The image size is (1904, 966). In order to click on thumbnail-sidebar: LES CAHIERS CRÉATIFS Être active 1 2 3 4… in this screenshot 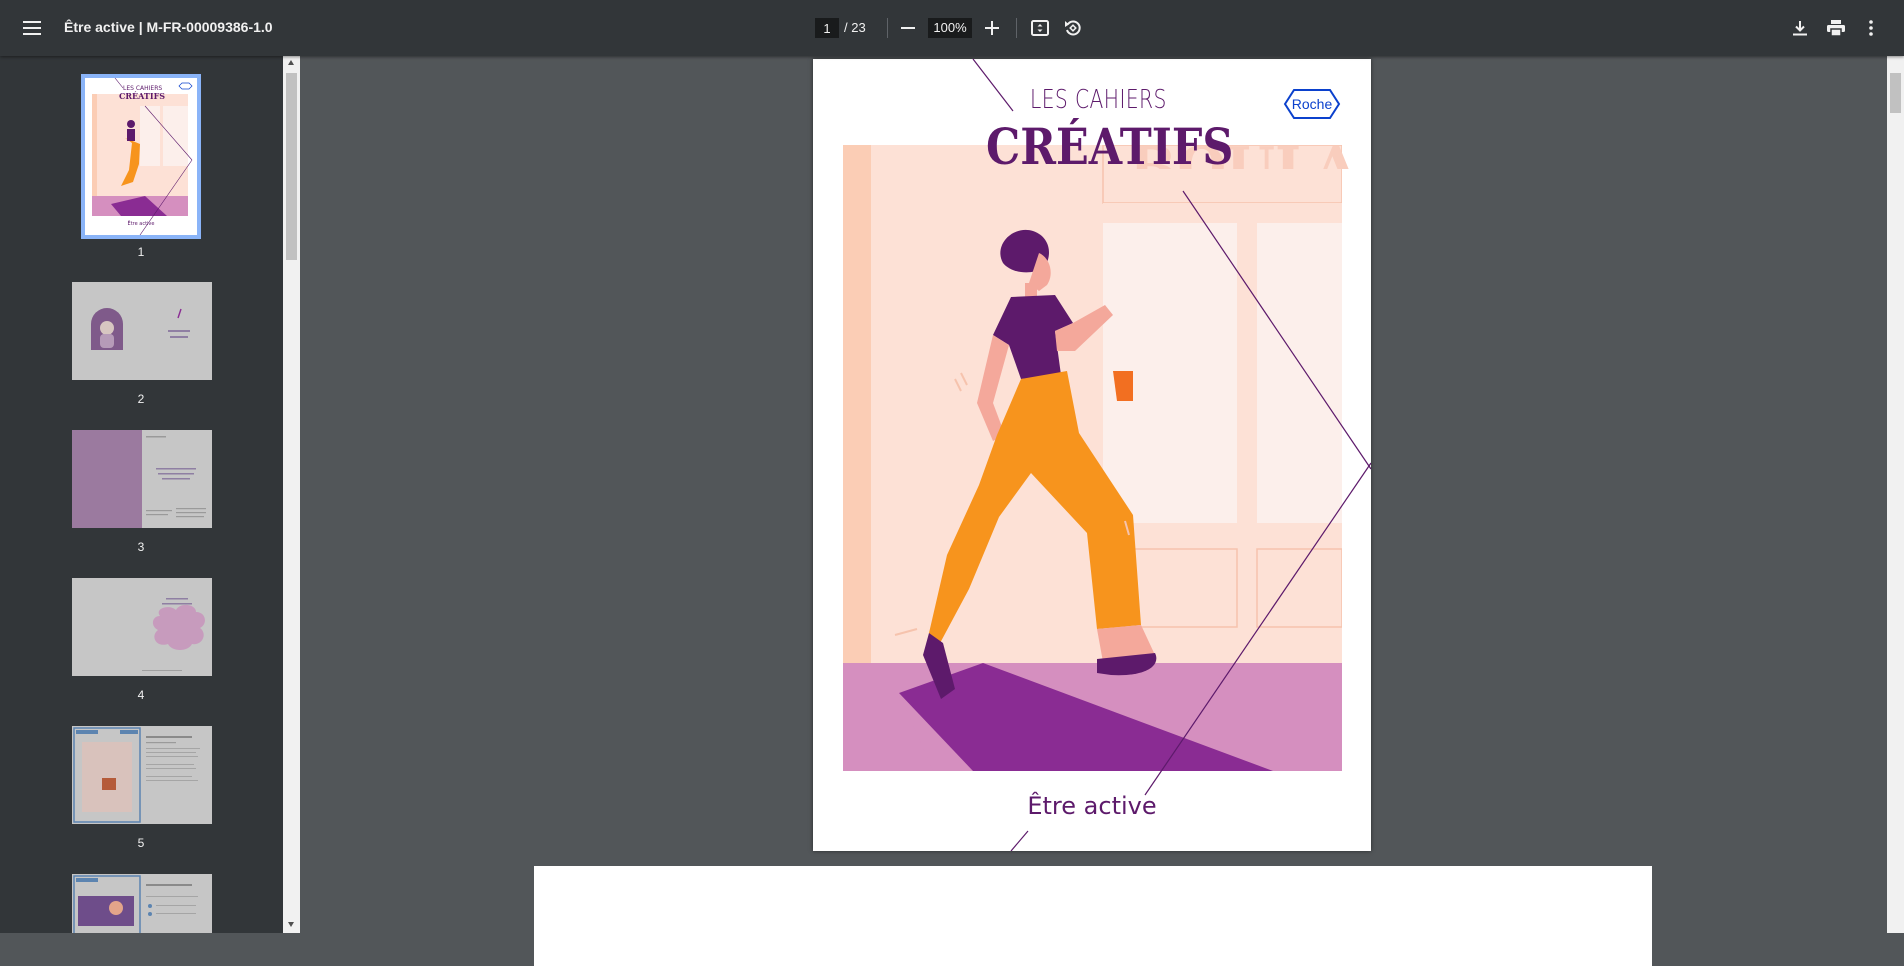, I will do `click(141, 494)`.